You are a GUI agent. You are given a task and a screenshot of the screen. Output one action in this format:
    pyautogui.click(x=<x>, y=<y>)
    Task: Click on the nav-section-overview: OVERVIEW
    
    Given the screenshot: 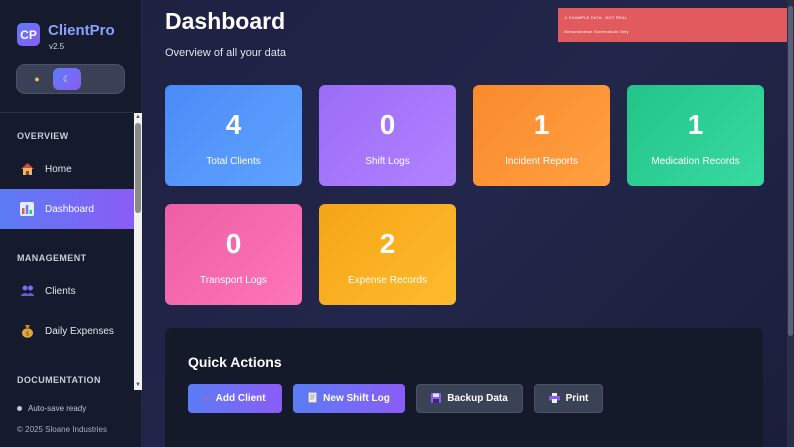 What is the action you would take?
    pyautogui.click(x=43, y=136)
    